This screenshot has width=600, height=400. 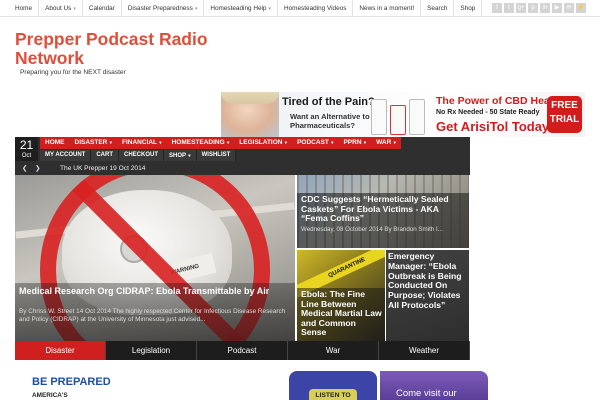 I want to click on topnav-item-homesteading-help: Homesteading Help ▾, so click(x=241, y=8).